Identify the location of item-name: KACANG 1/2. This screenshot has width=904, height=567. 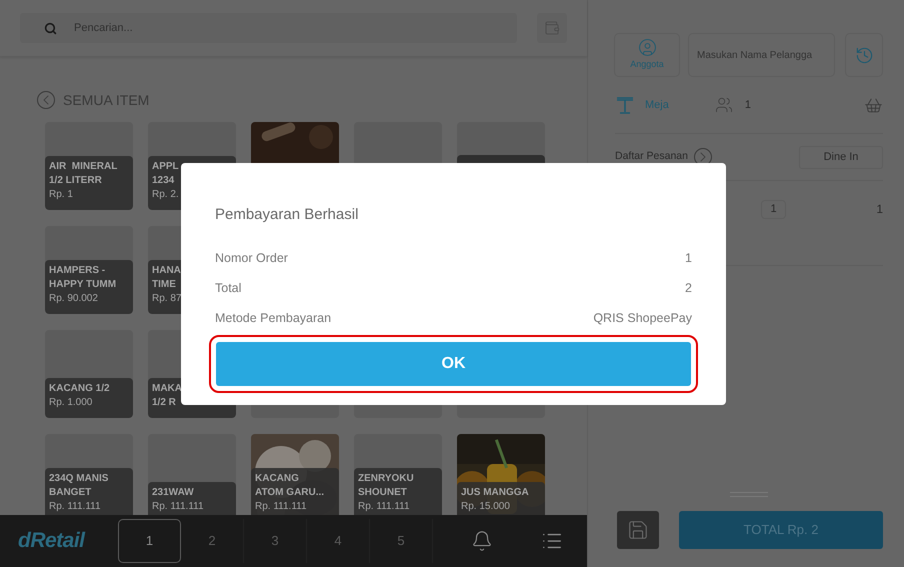
(79, 389).